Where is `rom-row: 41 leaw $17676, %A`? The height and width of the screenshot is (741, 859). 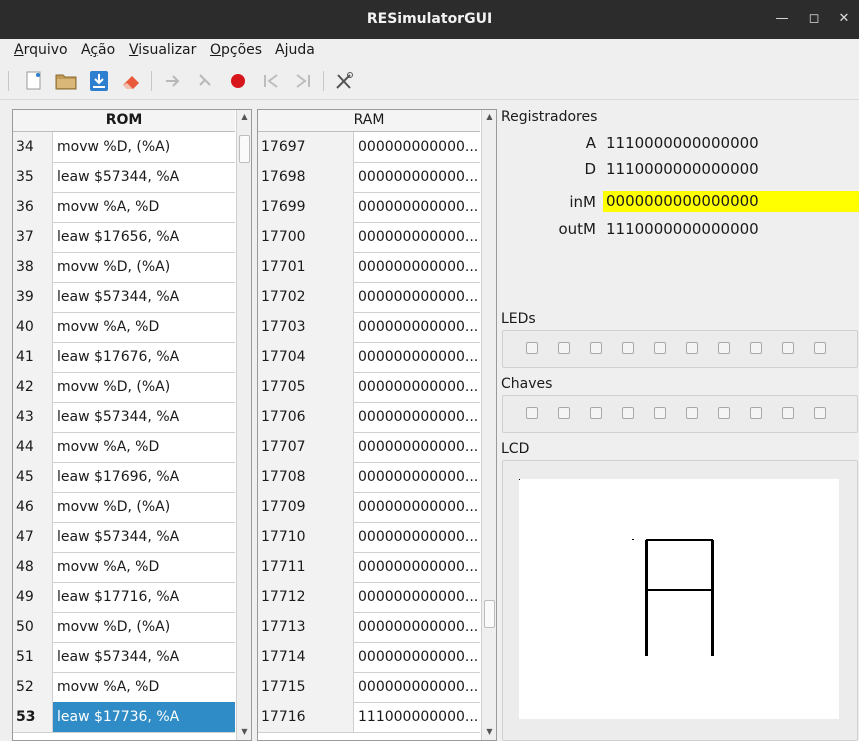
rom-row: 41 leaw $17676, %A is located at coordinates (124, 357).